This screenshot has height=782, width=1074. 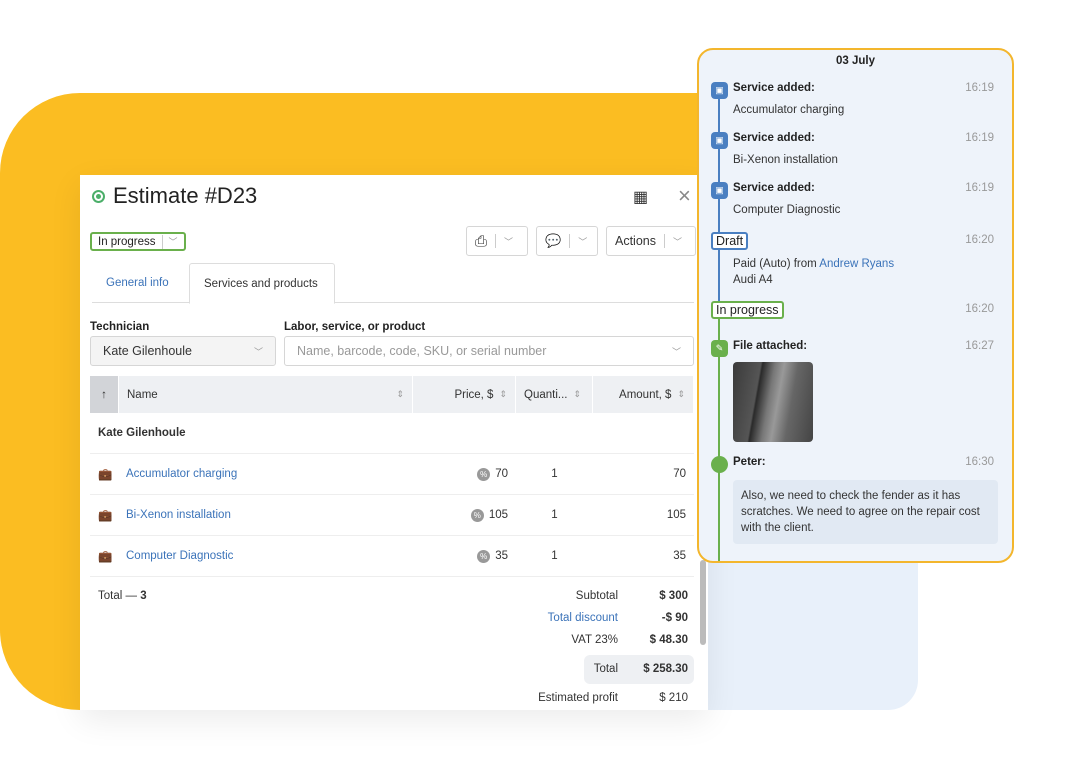 What do you see at coordinates (776, 264) in the screenshot?
I see `paid-text: Paid (Auto) from` at bounding box center [776, 264].